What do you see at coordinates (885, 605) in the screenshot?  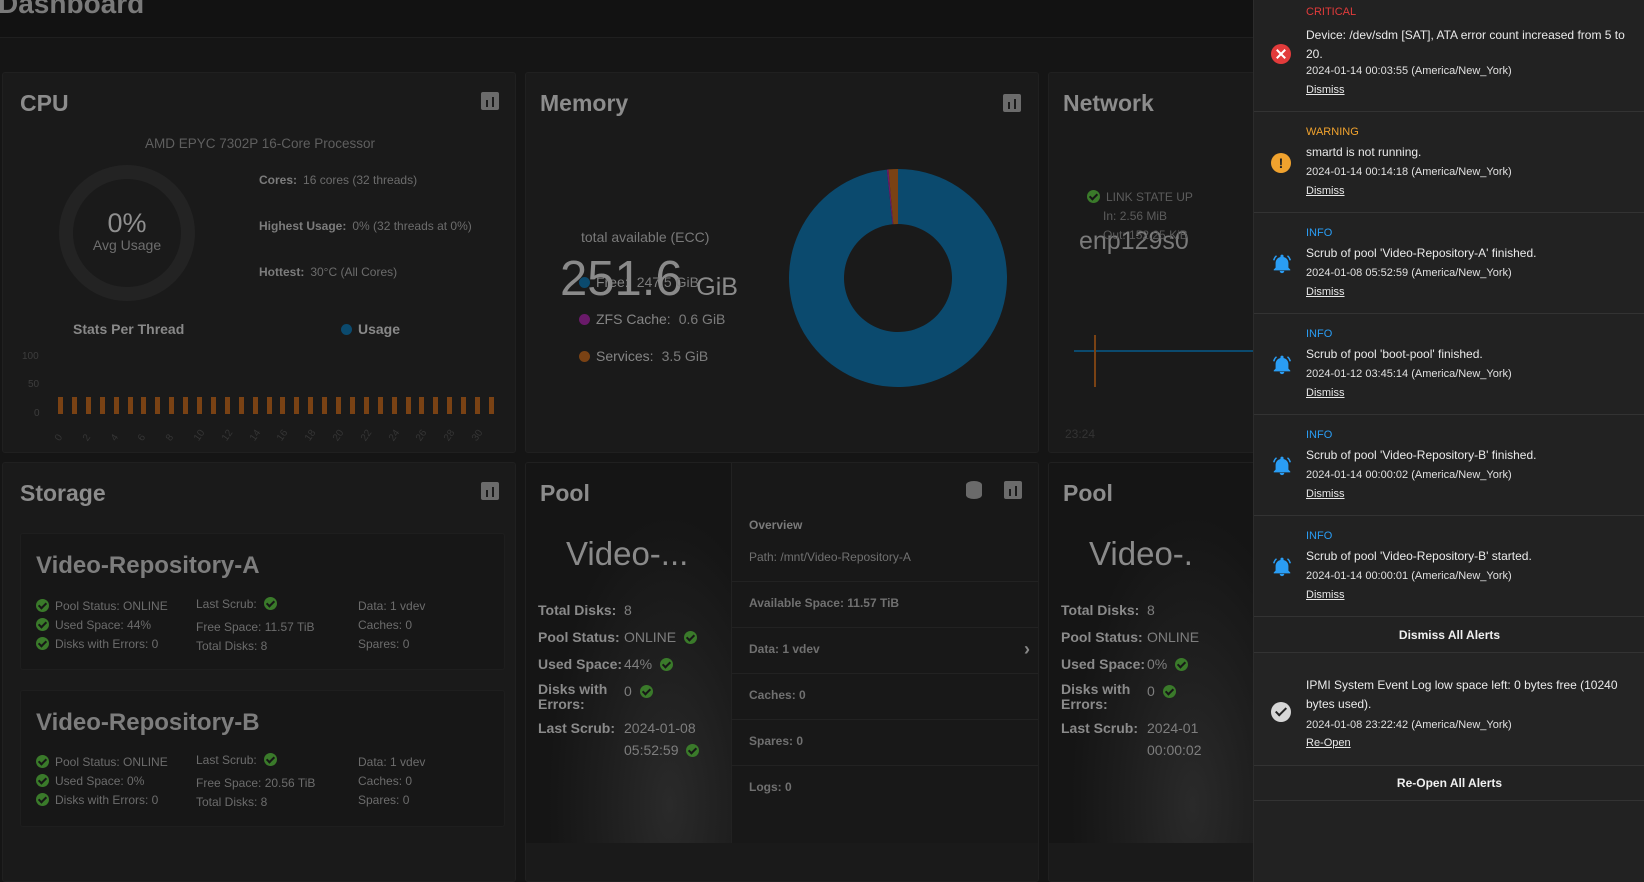 I see `overview-available-space: Available Space: 11.57 TiB` at bounding box center [885, 605].